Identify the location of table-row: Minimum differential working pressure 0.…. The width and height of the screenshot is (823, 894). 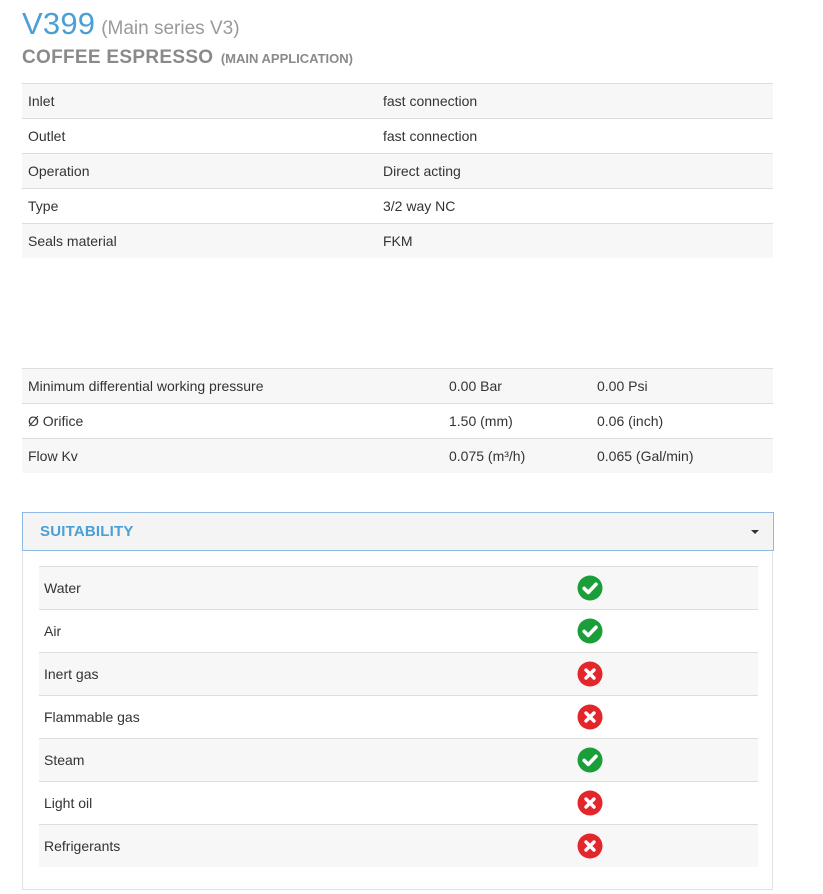
(397, 386).